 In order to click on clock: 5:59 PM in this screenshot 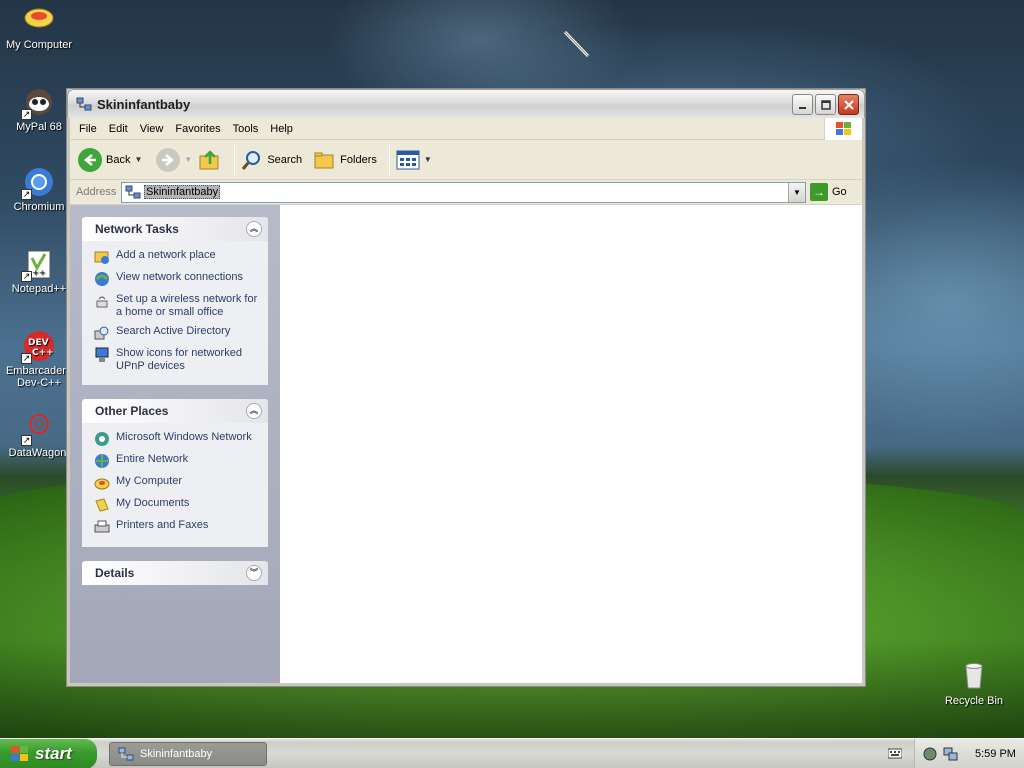, I will do `click(995, 754)`.